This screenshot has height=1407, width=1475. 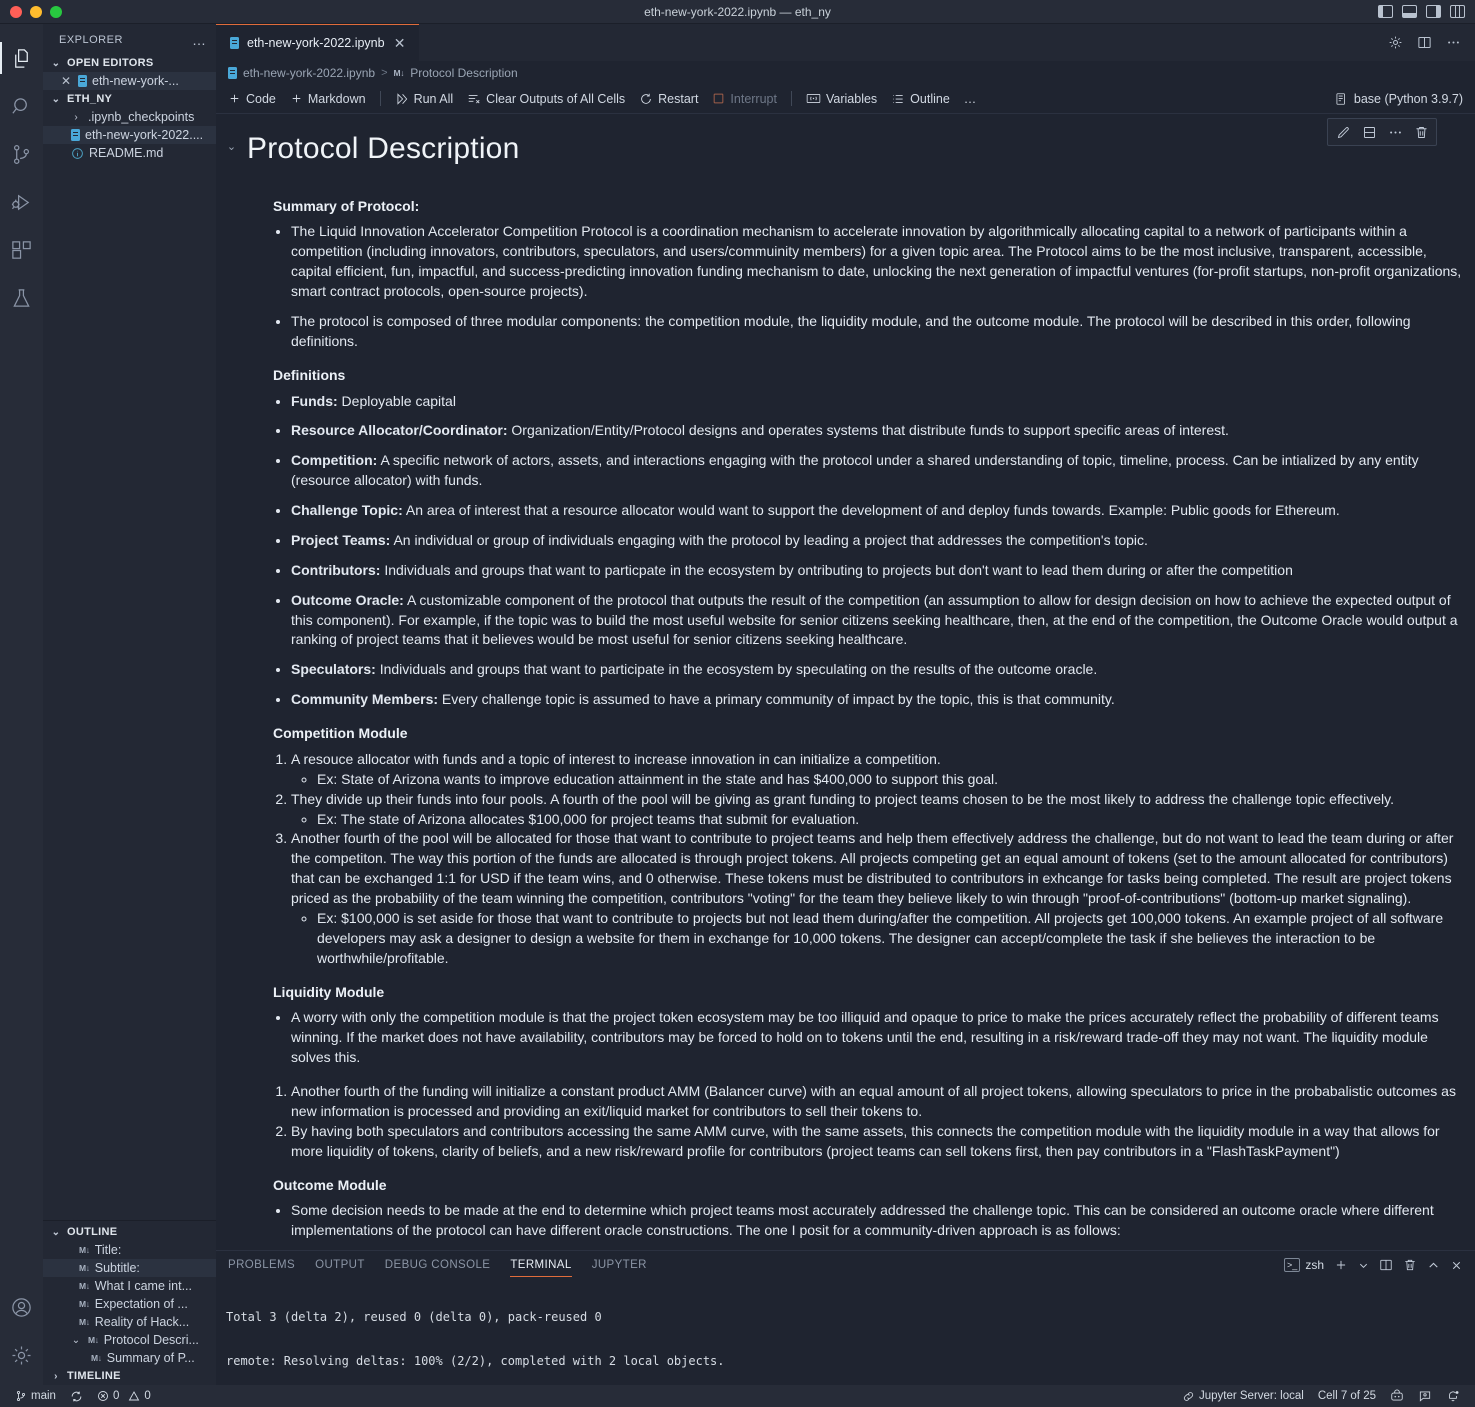 What do you see at coordinates (129, 1250) in the screenshot?
I see `outline-item-title: M↓ Title:` at bounding box center [129, 1250].